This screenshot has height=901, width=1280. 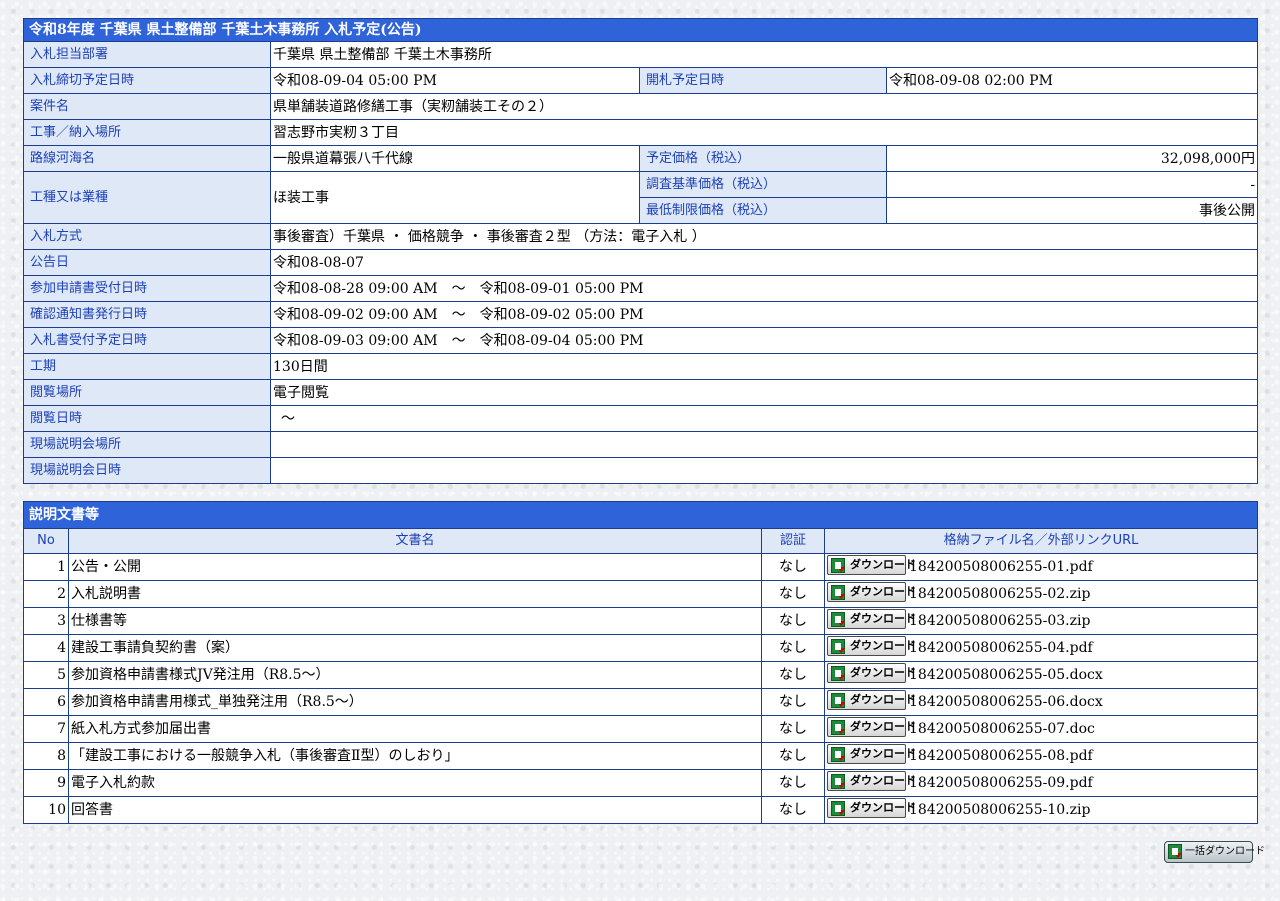 I want to click on doc-file-name: 184200508006255-02.zip, so click(x=1000, y=593).